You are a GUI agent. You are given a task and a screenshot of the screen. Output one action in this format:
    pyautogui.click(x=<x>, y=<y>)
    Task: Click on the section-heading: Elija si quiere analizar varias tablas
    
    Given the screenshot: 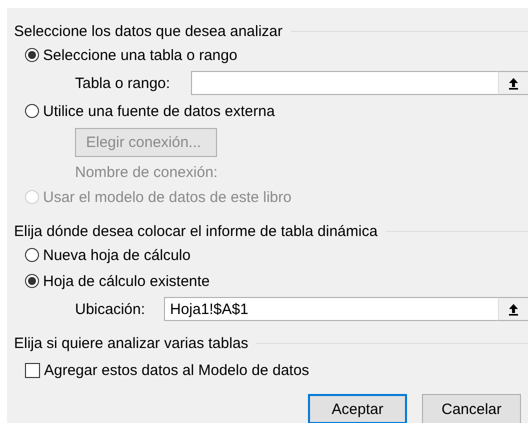 What is the action you would take?
    pyautogui.click(x=131, y=343)
    